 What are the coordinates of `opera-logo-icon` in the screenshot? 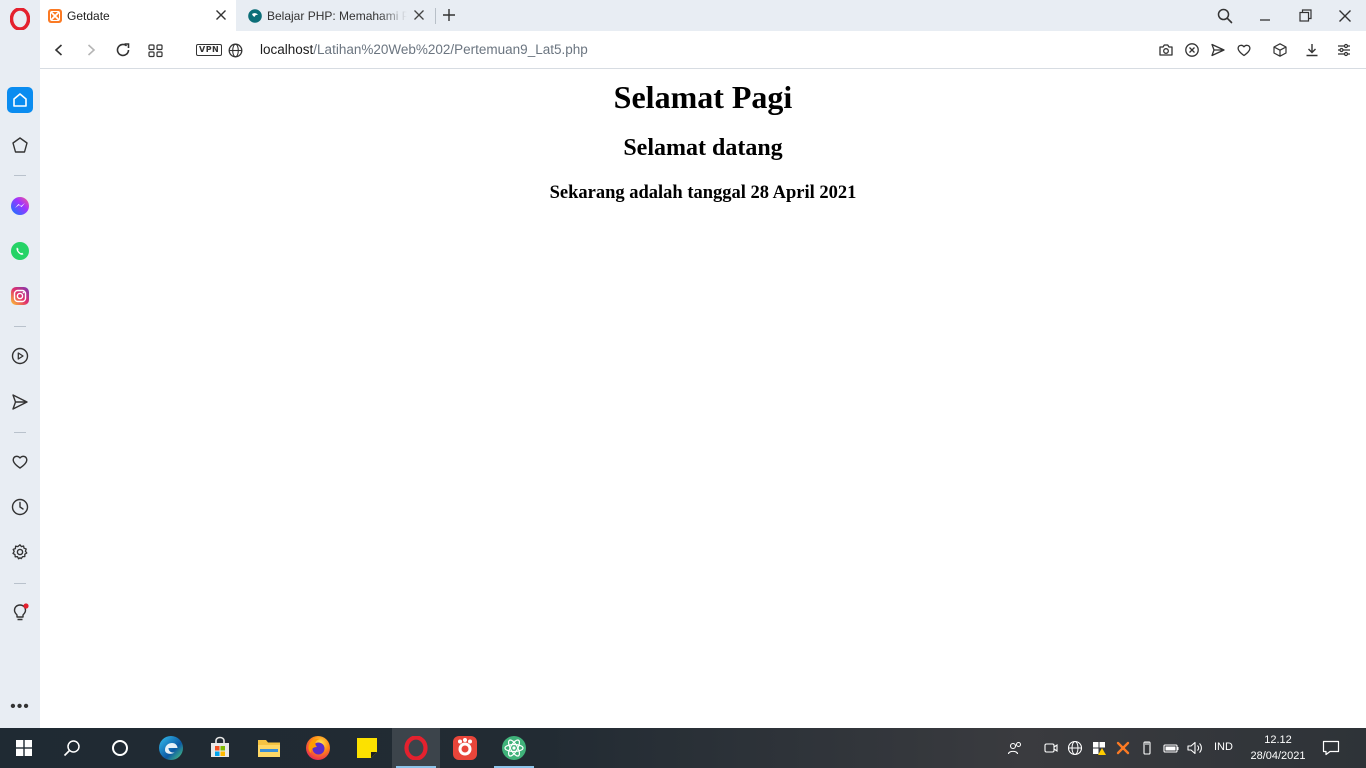 It's located at (20, 19).